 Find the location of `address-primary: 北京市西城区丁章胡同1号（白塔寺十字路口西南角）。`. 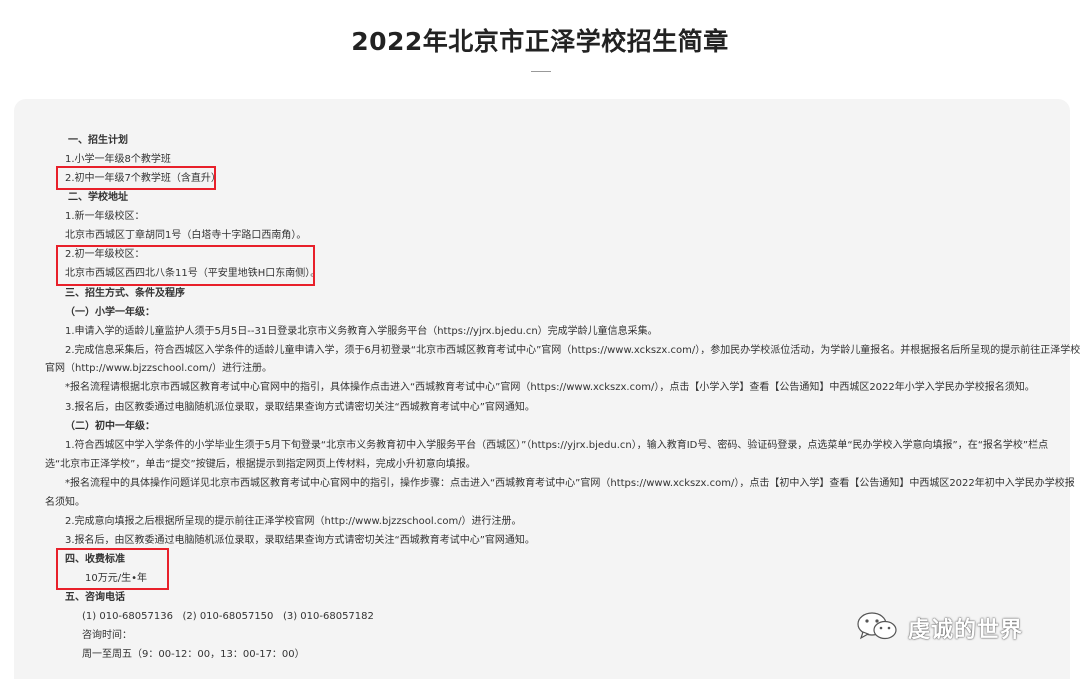

address-primary: 北京市西城区丁章胡同1号（白塔寺十字路口西南角）。 is located at coordinates (186, 235).